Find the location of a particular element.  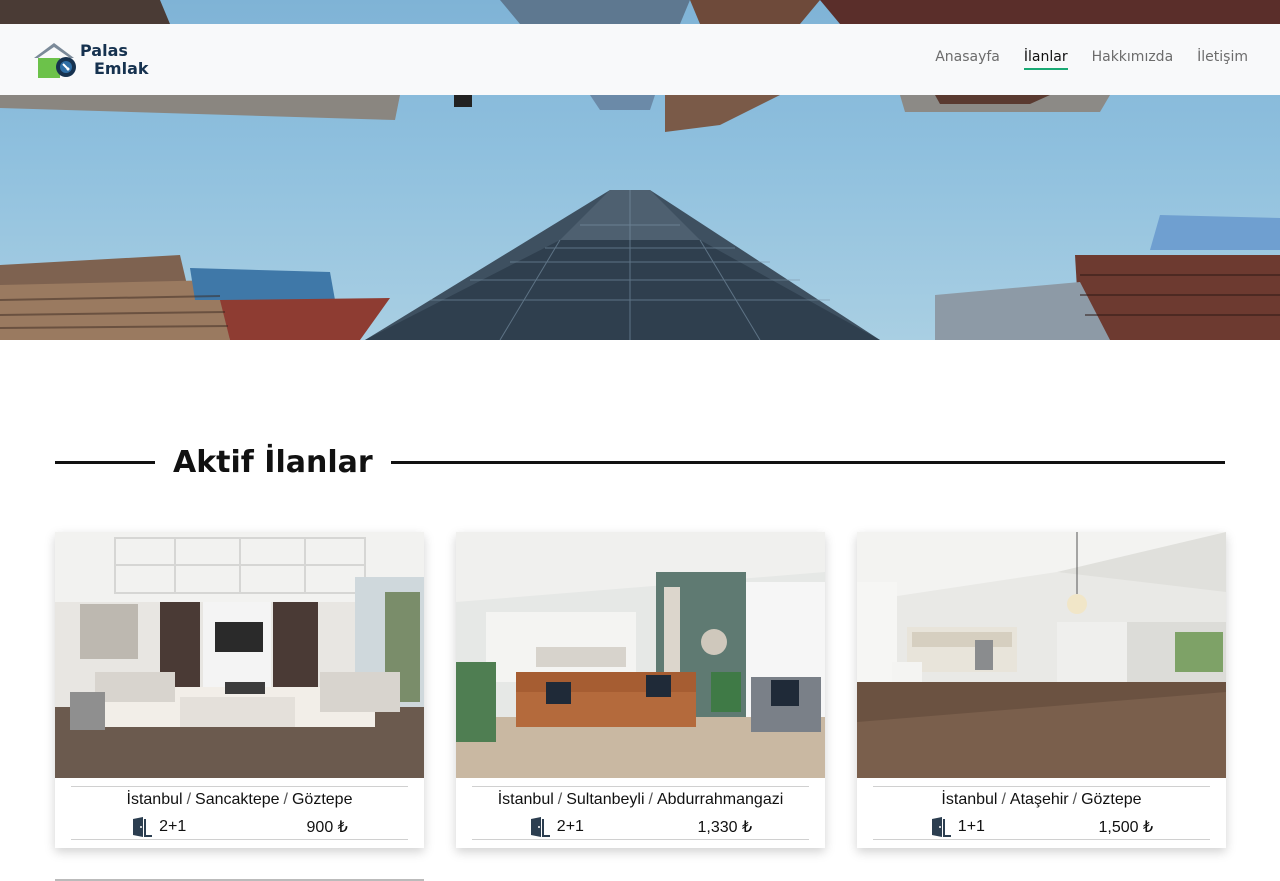

listing-info: İstanbul / Sancaktepe / Göztepe 2+1 900 ₺ is located at coordinates (239, 809).